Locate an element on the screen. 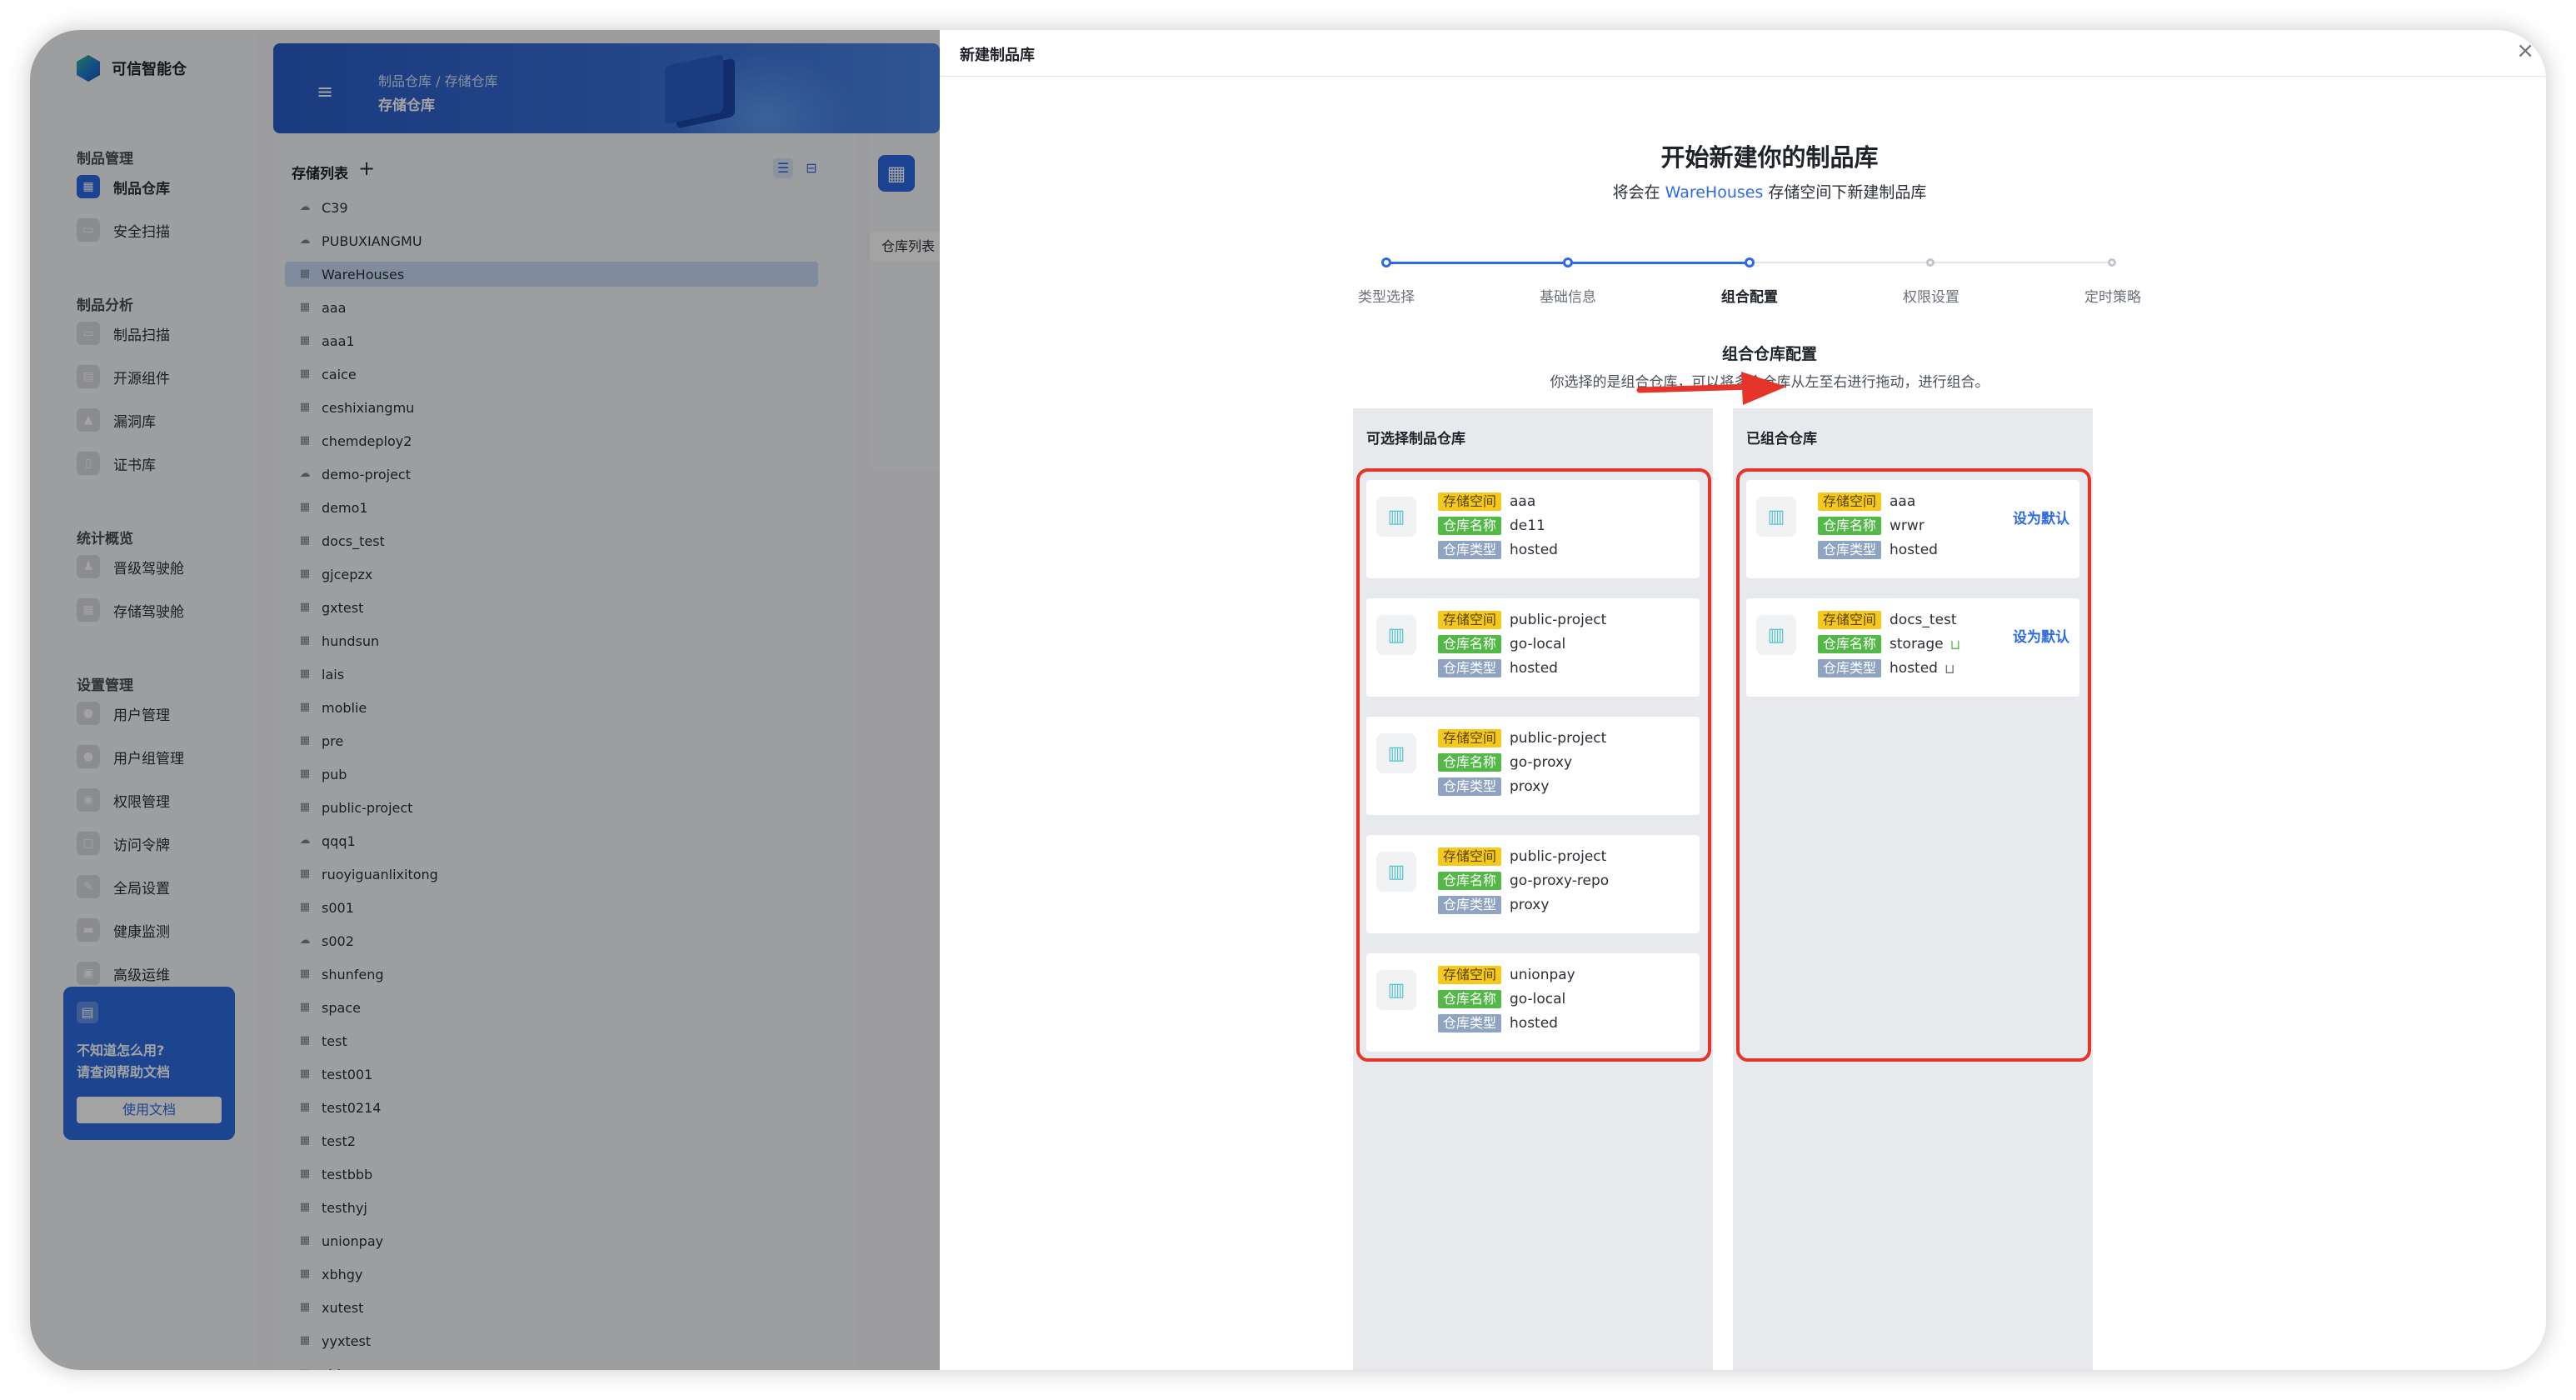  repo-name-row: 仓库名称 de11 is located at coordinates (1491, 526).